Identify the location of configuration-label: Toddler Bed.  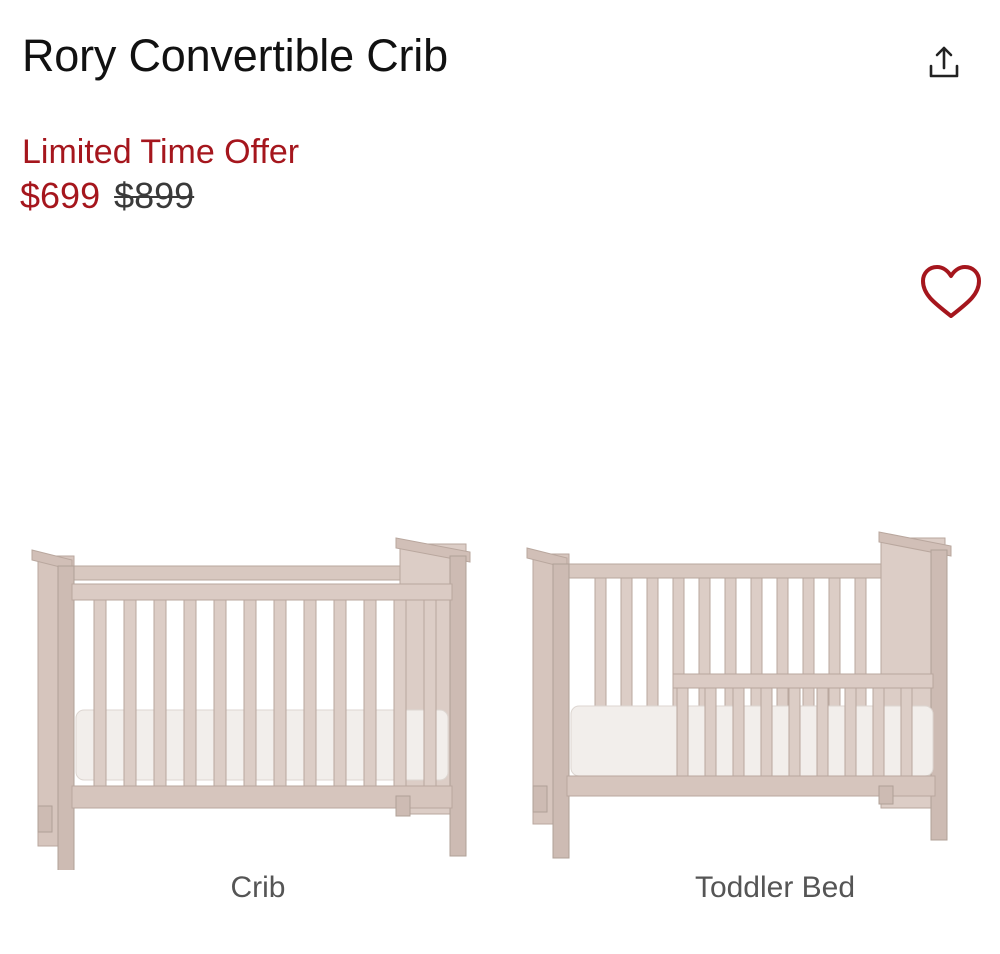
(775, 887).